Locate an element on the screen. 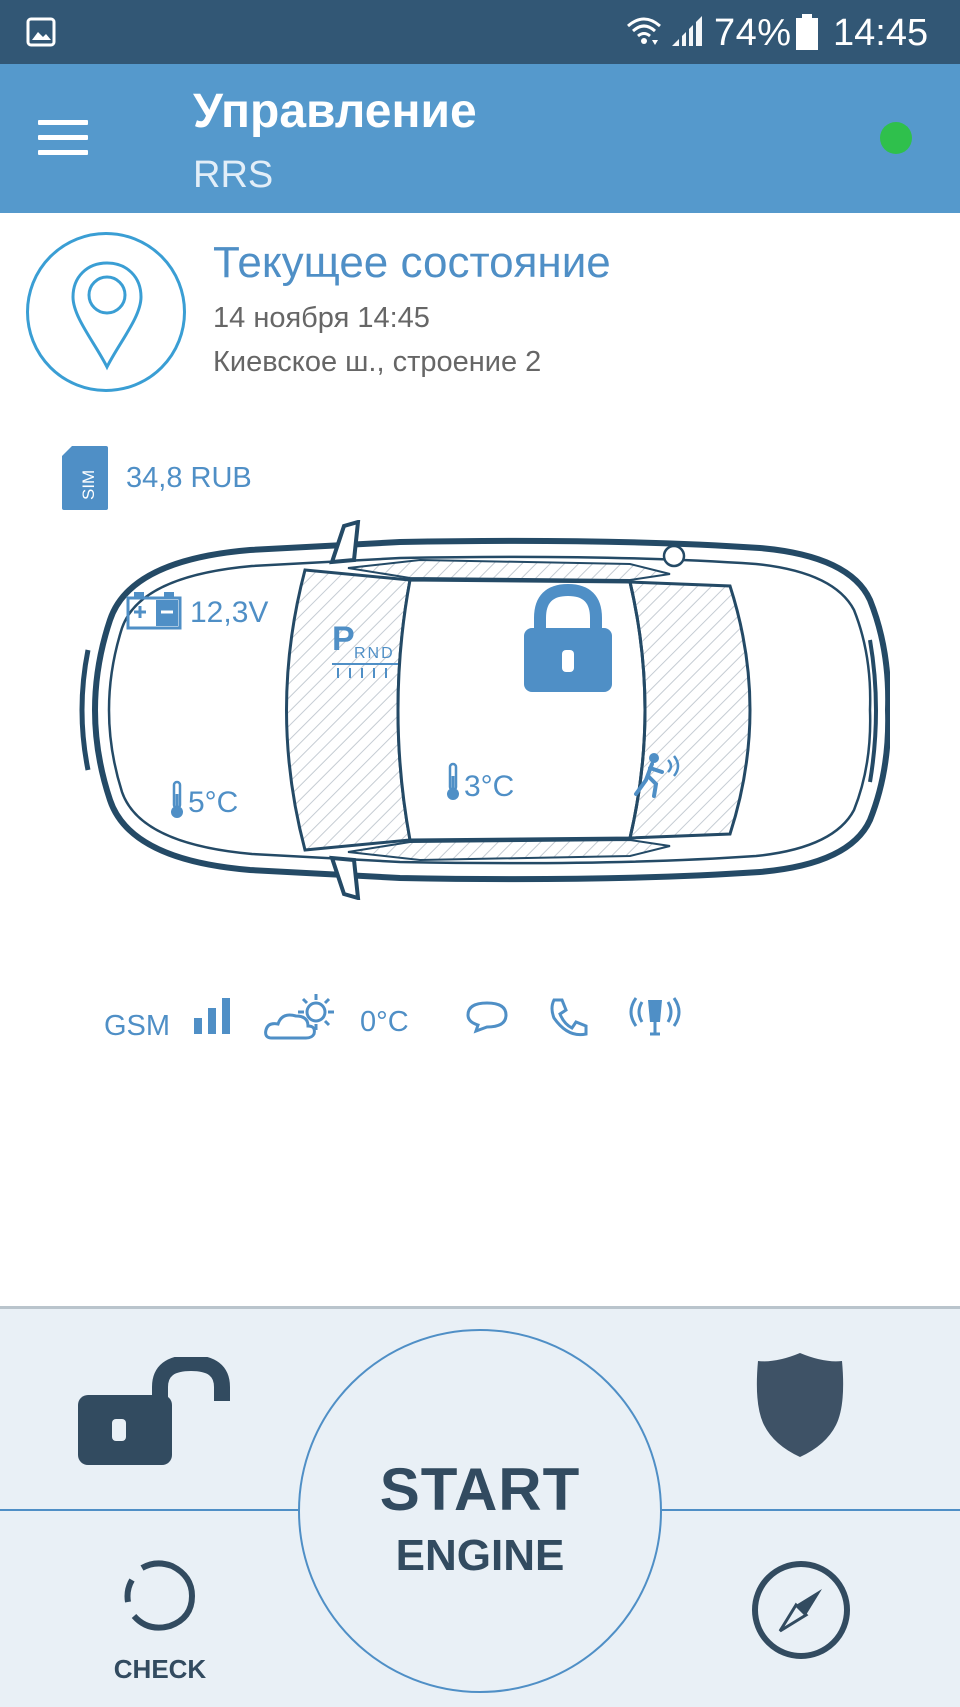 The height and width of the screenshot is (1707, 960). connection-status-dot is located at coordinates (896, 138).